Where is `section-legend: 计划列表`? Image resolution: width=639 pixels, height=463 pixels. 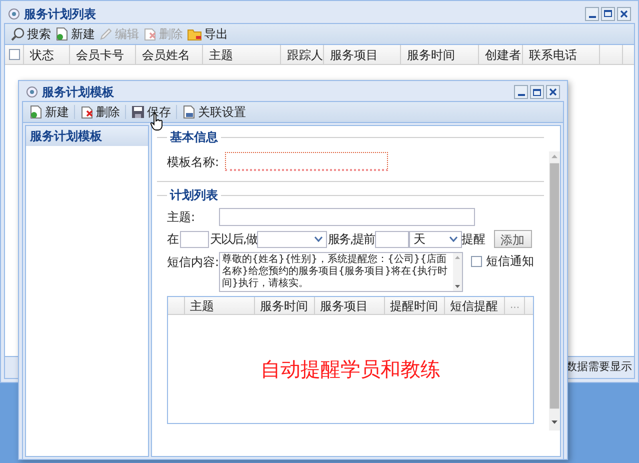 section-legend: 计划列表 is located at coordinates (194, 195).